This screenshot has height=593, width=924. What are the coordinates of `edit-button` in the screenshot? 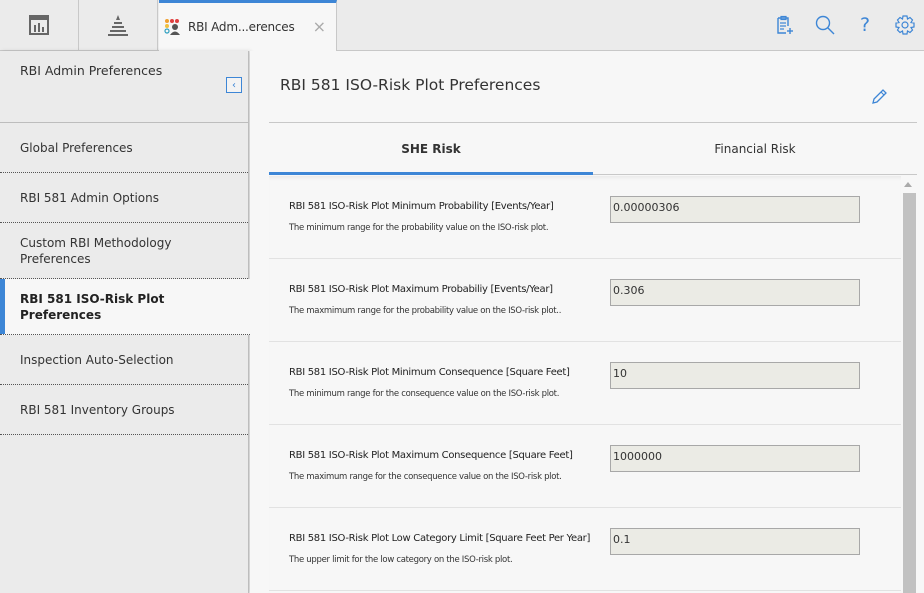 It's located at (879, 97).